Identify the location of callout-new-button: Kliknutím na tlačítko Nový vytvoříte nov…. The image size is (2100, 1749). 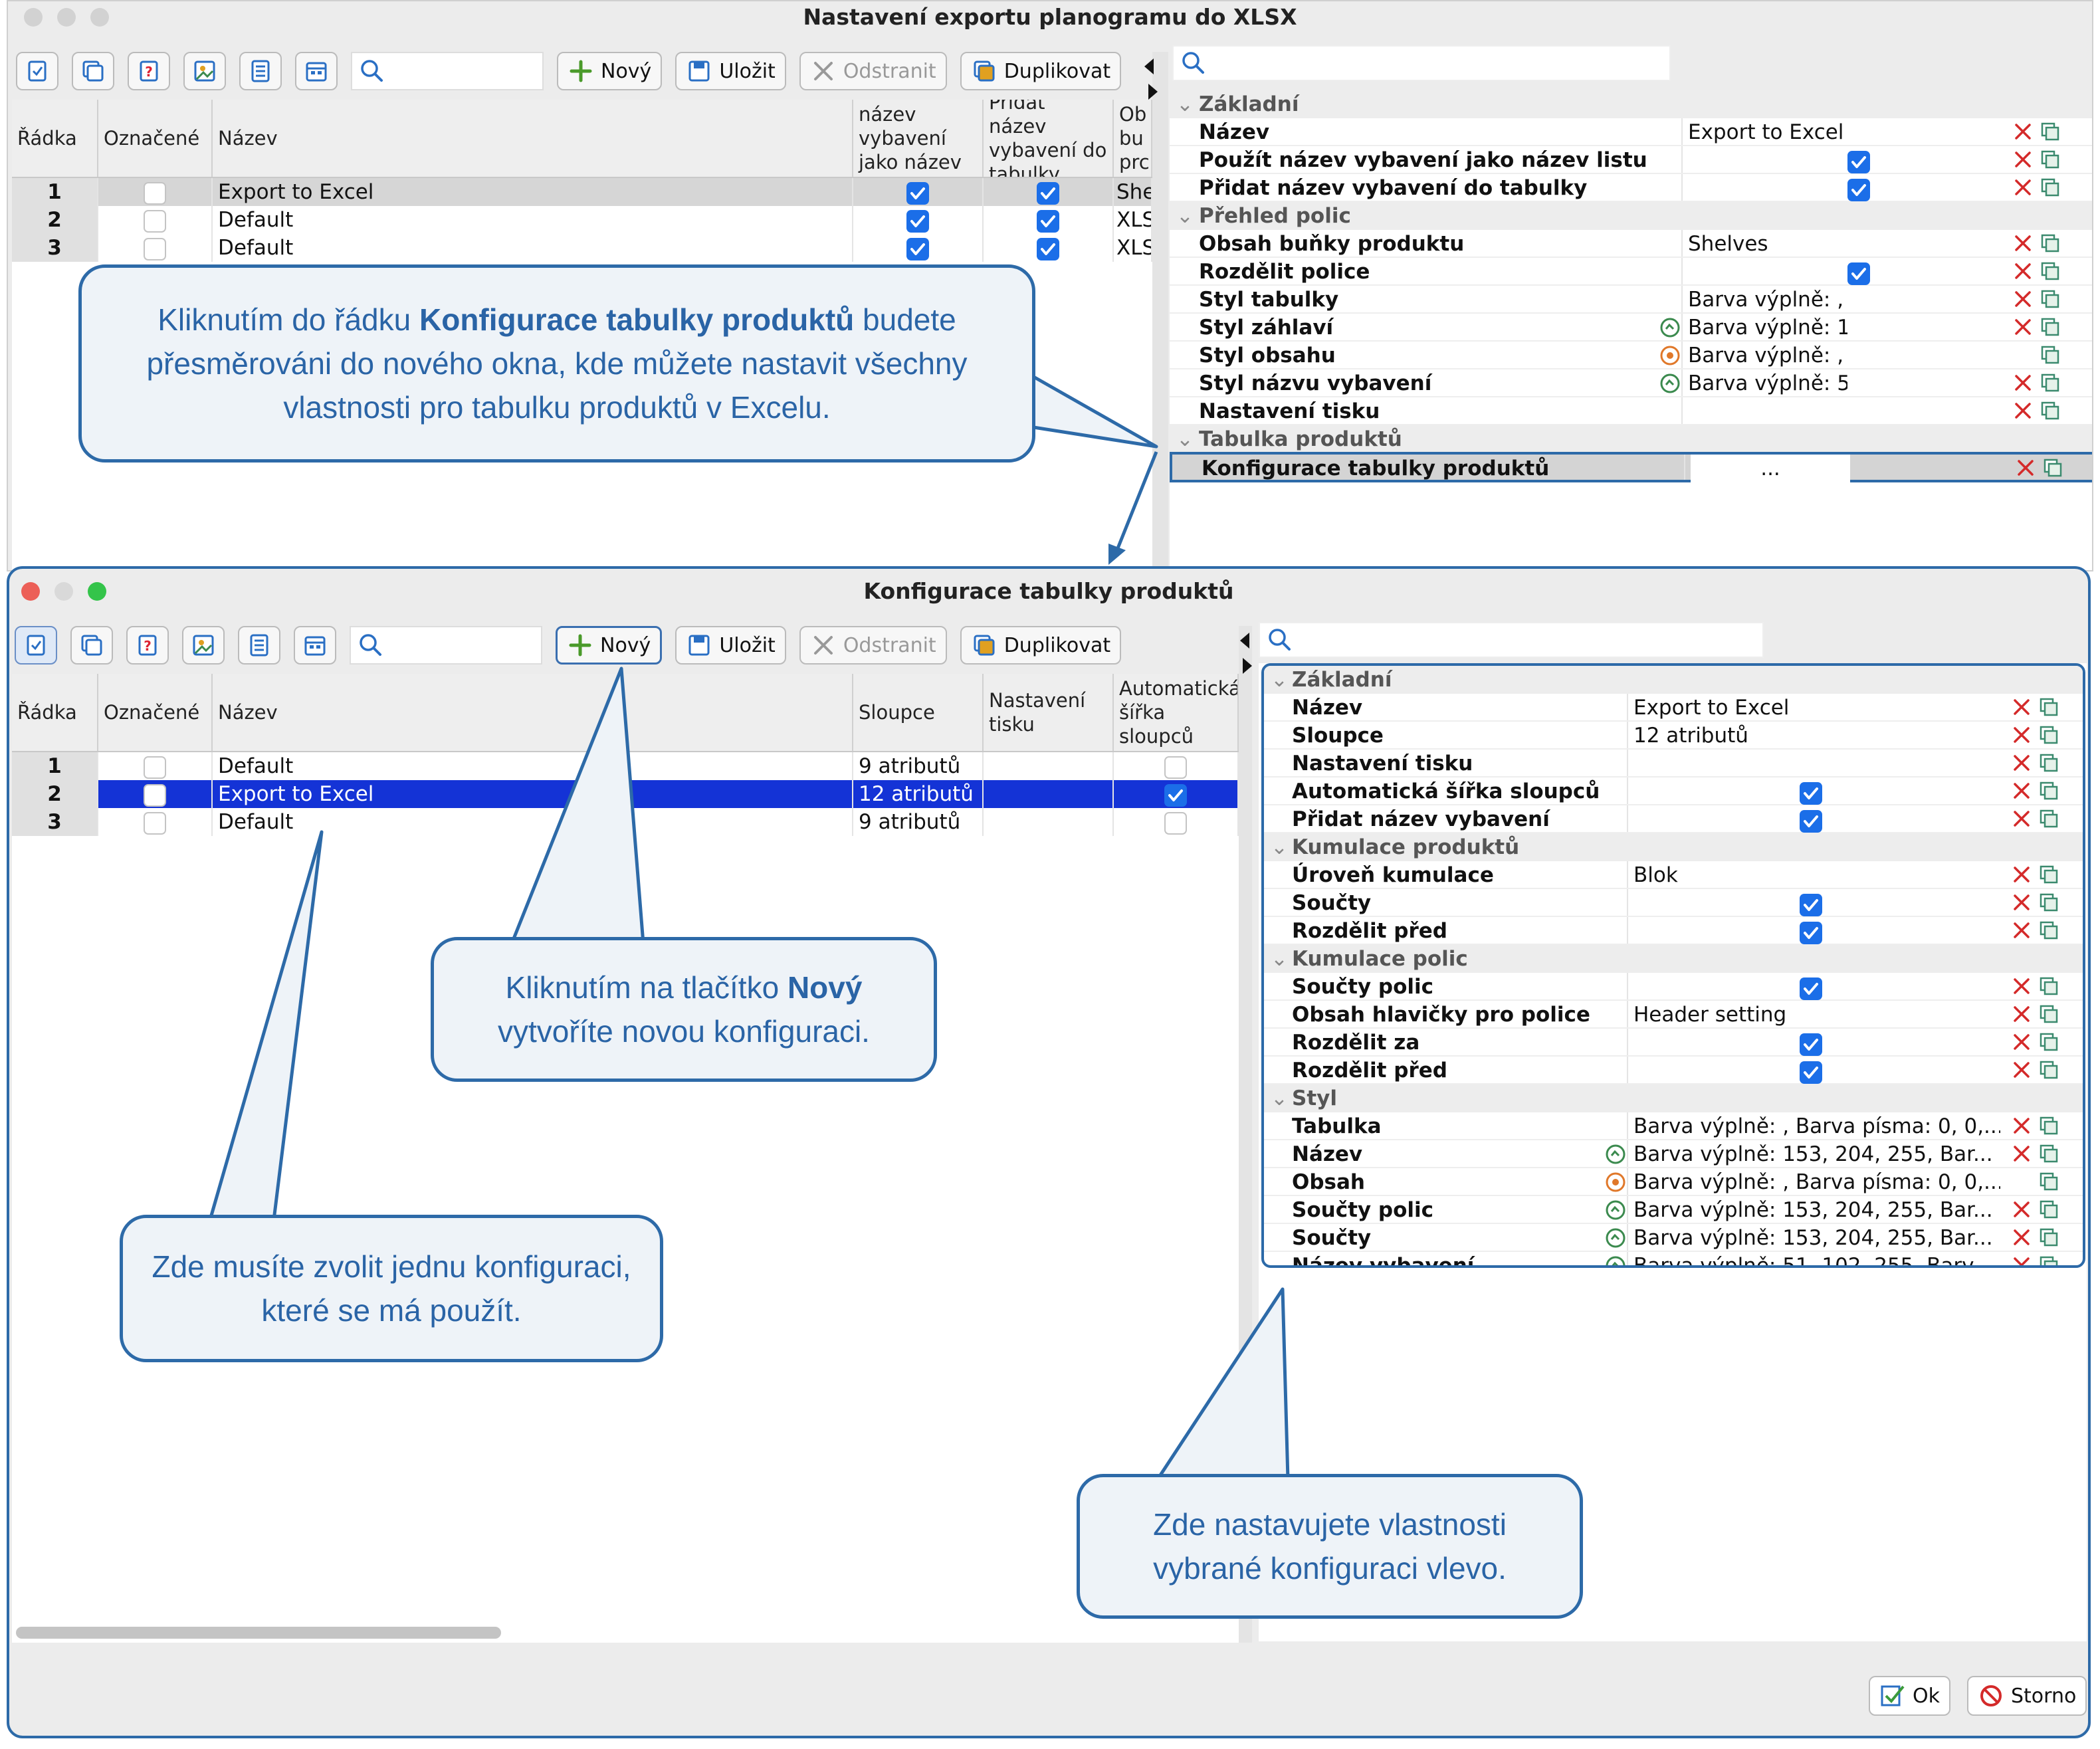
(684, 1009).